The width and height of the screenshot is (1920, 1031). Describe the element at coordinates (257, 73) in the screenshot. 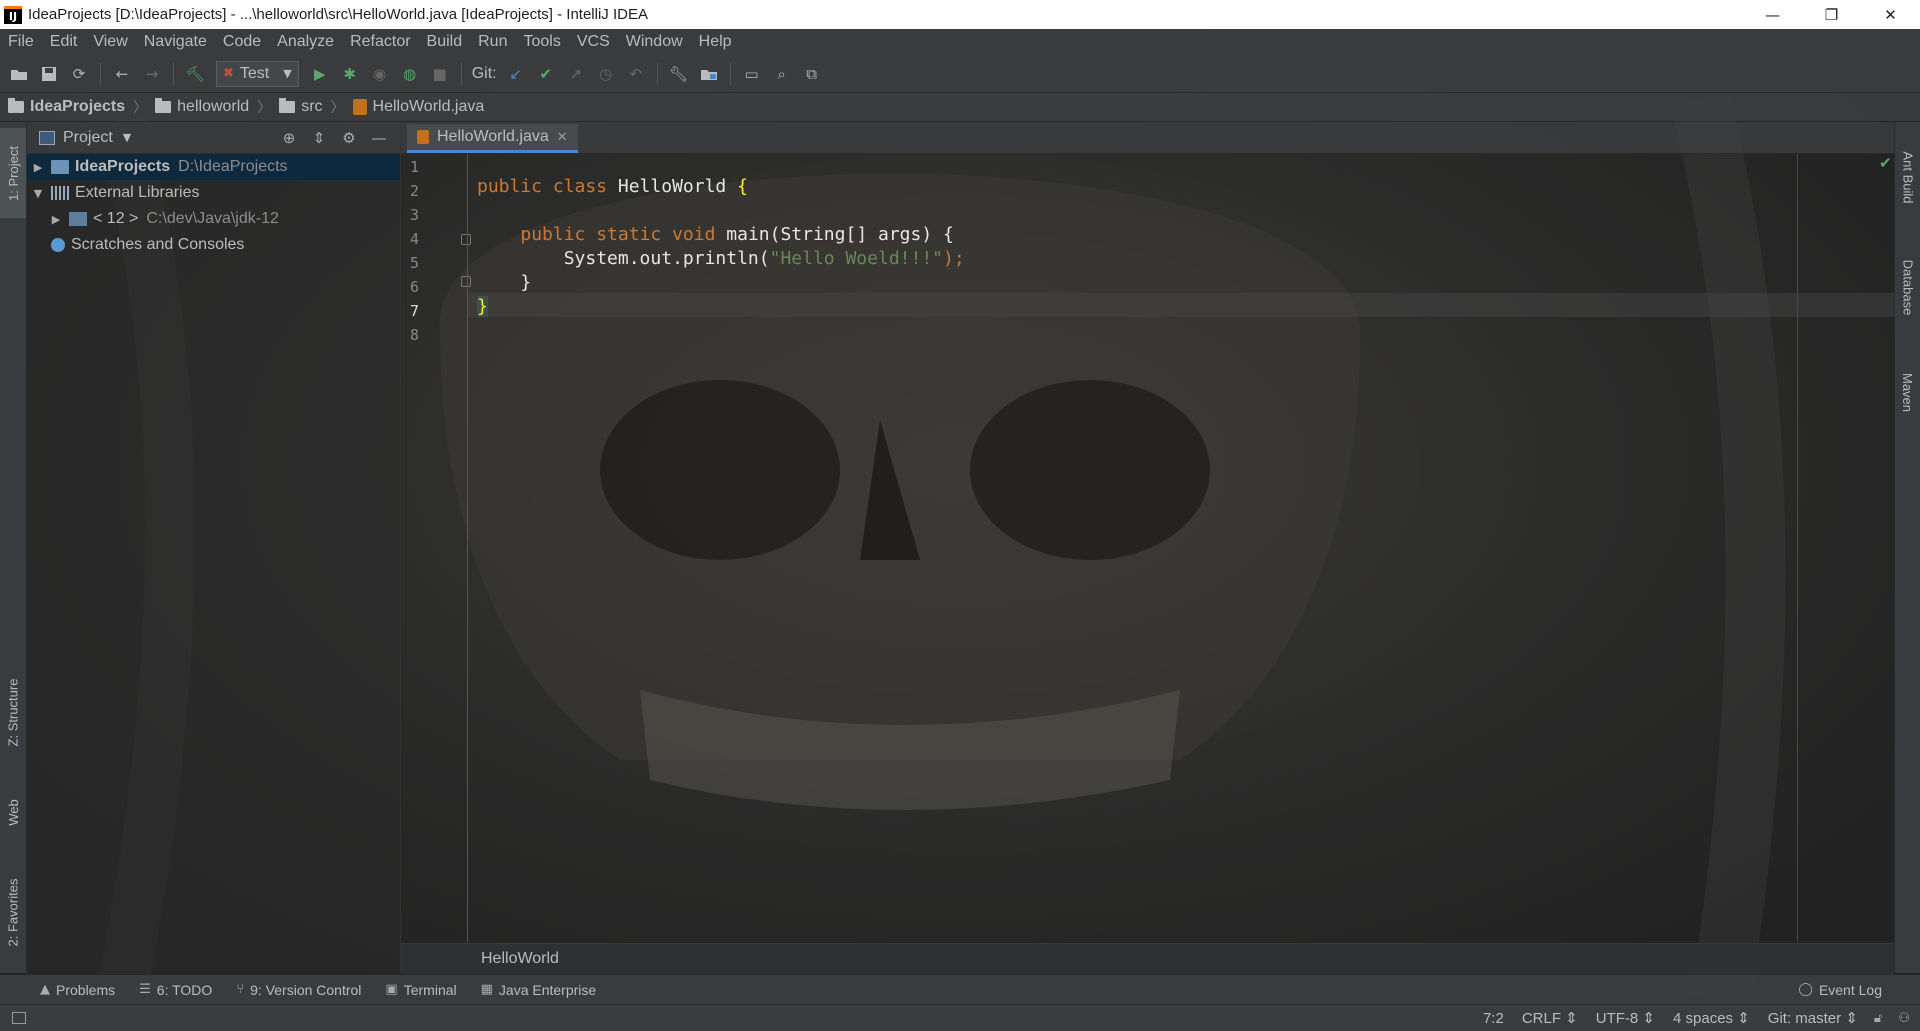

I see `run-configuration-select: ✖ Test ▼` at that location.